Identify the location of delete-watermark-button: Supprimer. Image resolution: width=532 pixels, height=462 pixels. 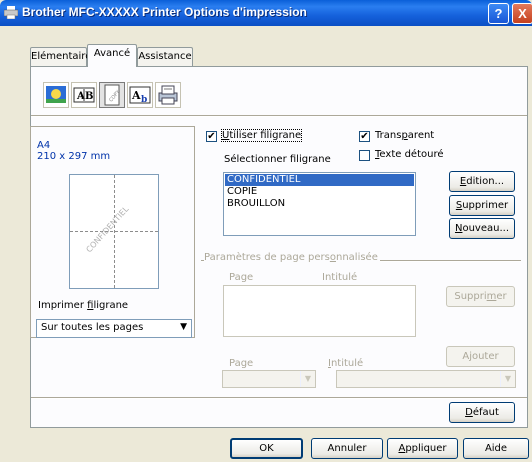
(482, 205).